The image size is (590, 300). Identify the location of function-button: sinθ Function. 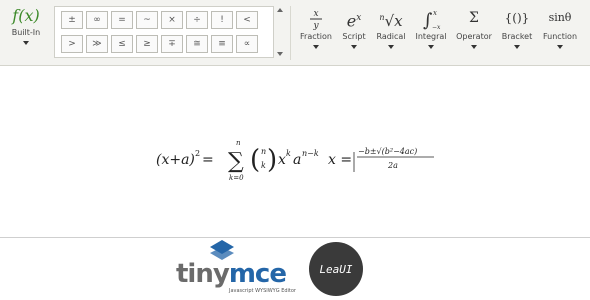
(560, 34).